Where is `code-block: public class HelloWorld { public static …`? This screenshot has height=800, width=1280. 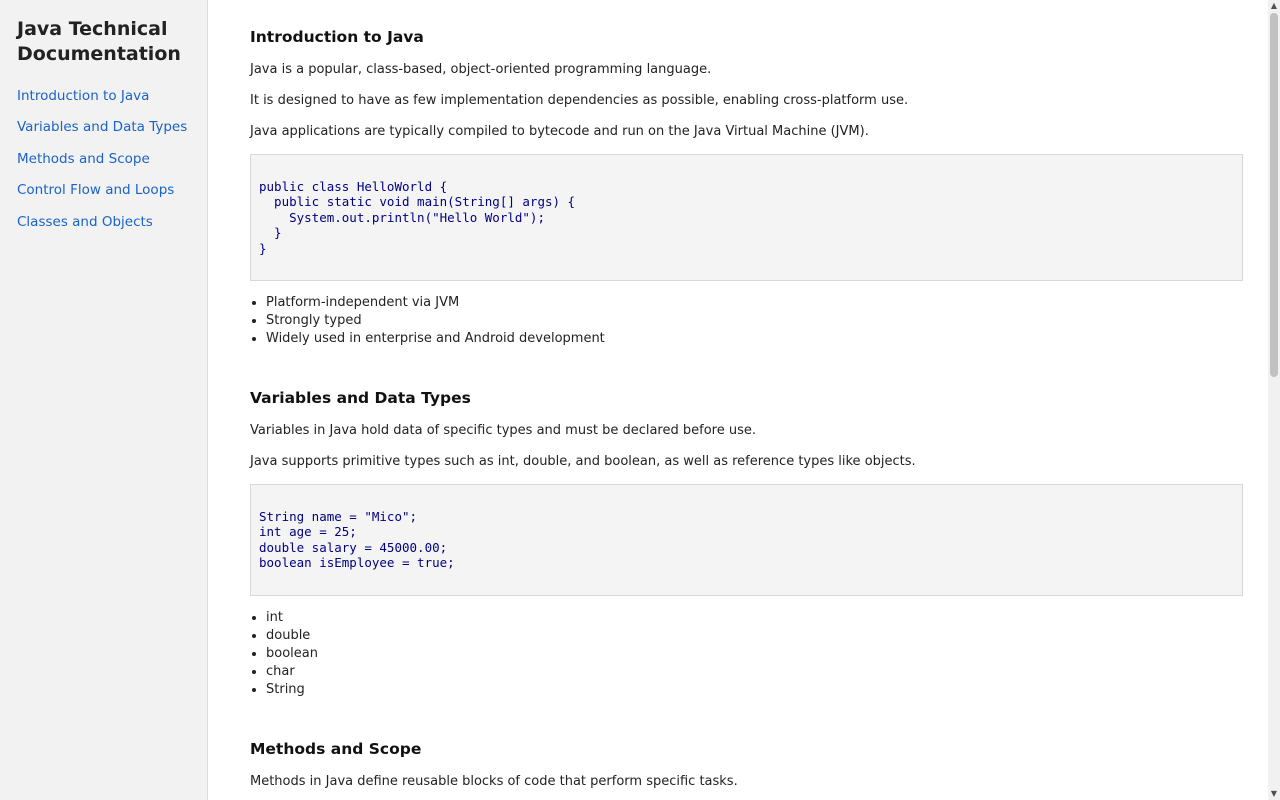 code-block: public class HelloWorld { public static … is located at coordinates (746, 218).